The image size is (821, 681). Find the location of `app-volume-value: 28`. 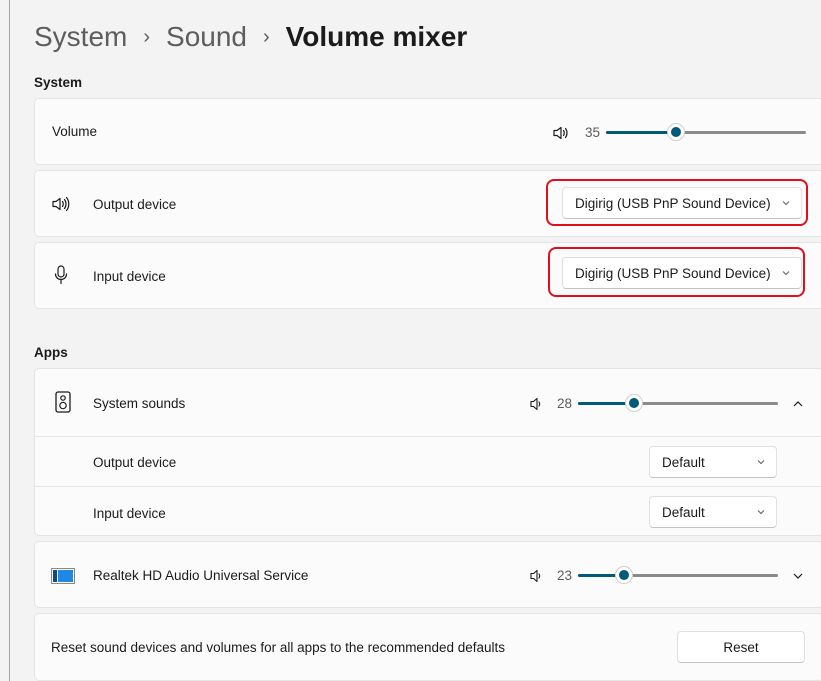

app-volume-value: 28 is located at coordinates (565, 403).